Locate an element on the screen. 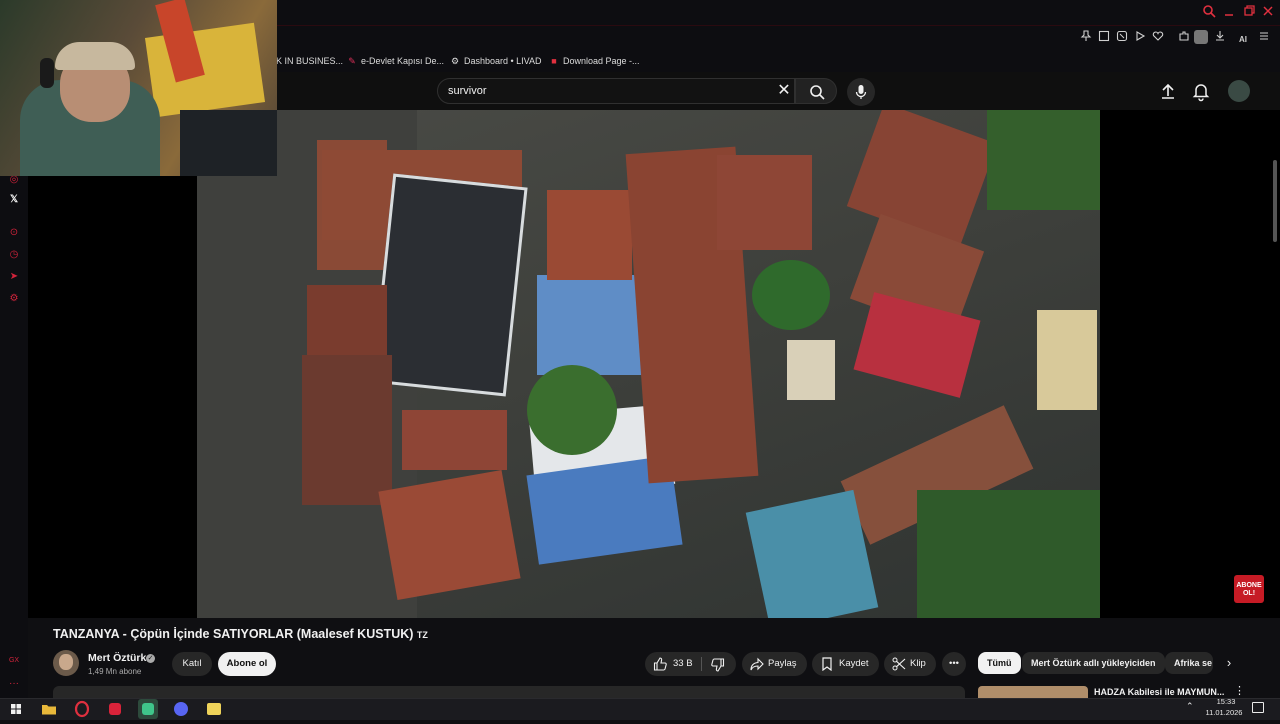 This screenshot has height=724, width=1280. clock-time: 15:33 is located at coordinates (1226, 701).